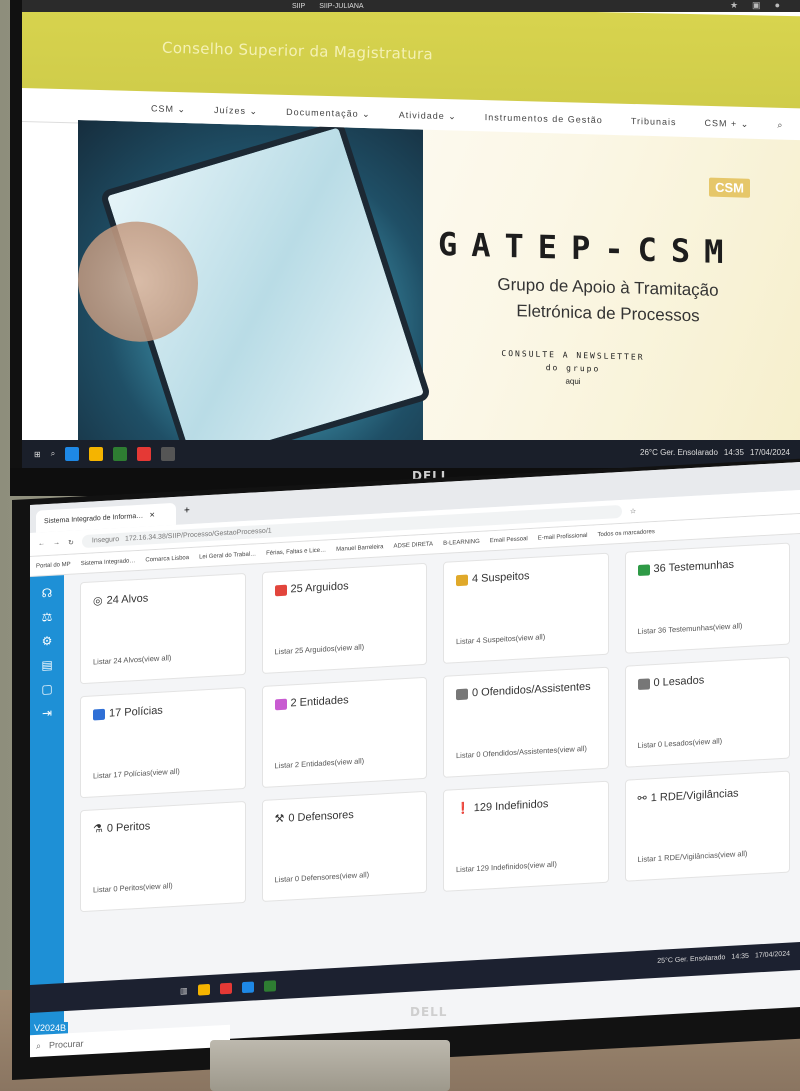 This screenshot has width=800, height=1091. Describe the element at coordinates (509, 540) in the screenshot. I see `bookmark-item: Email Pessoal` at that location.